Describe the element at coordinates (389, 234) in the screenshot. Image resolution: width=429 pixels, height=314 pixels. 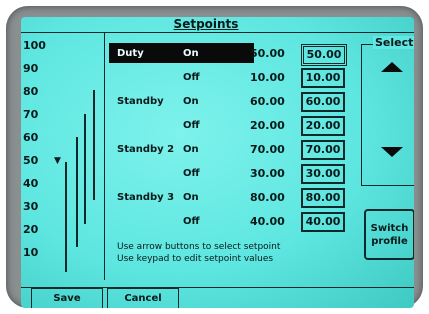
I see `switch-profile-button: Switch profile` at that location.